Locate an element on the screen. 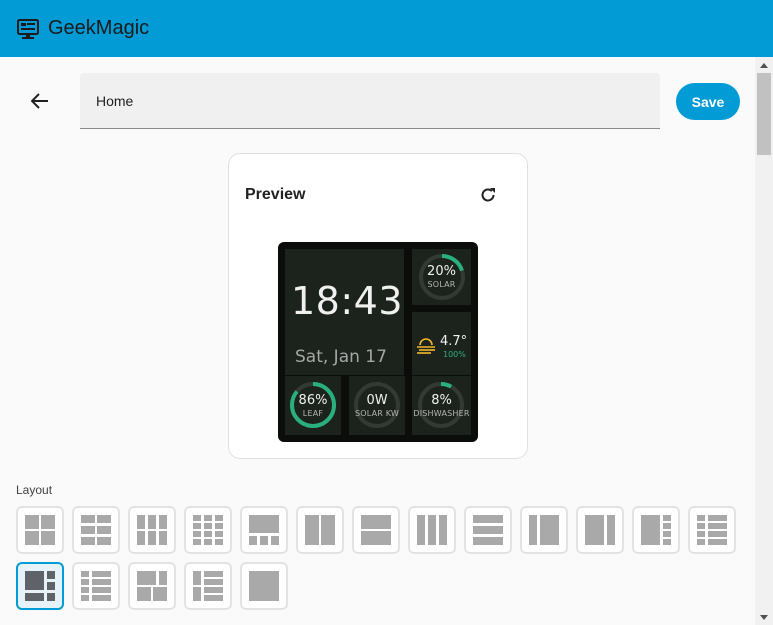 Image resolution: width=773 pixels, height=625 pixels. layout-option-list-left-main-right is located at coordinates (712, 530).